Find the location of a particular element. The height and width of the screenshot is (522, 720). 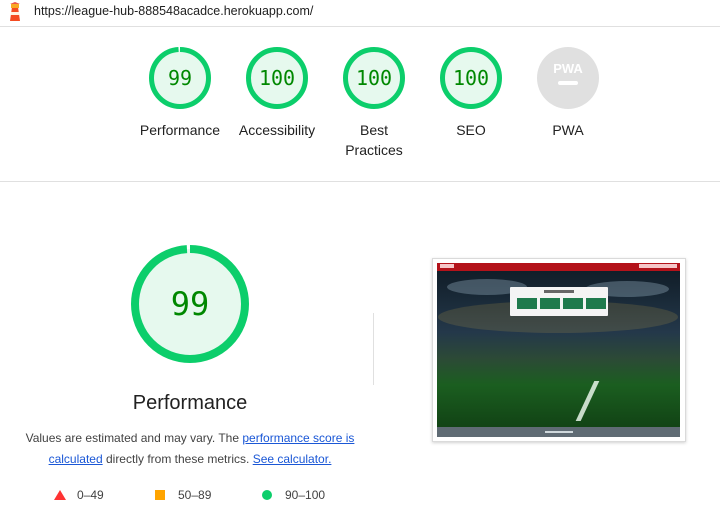

performance-title: Performance is located at coordinates (190, 403).